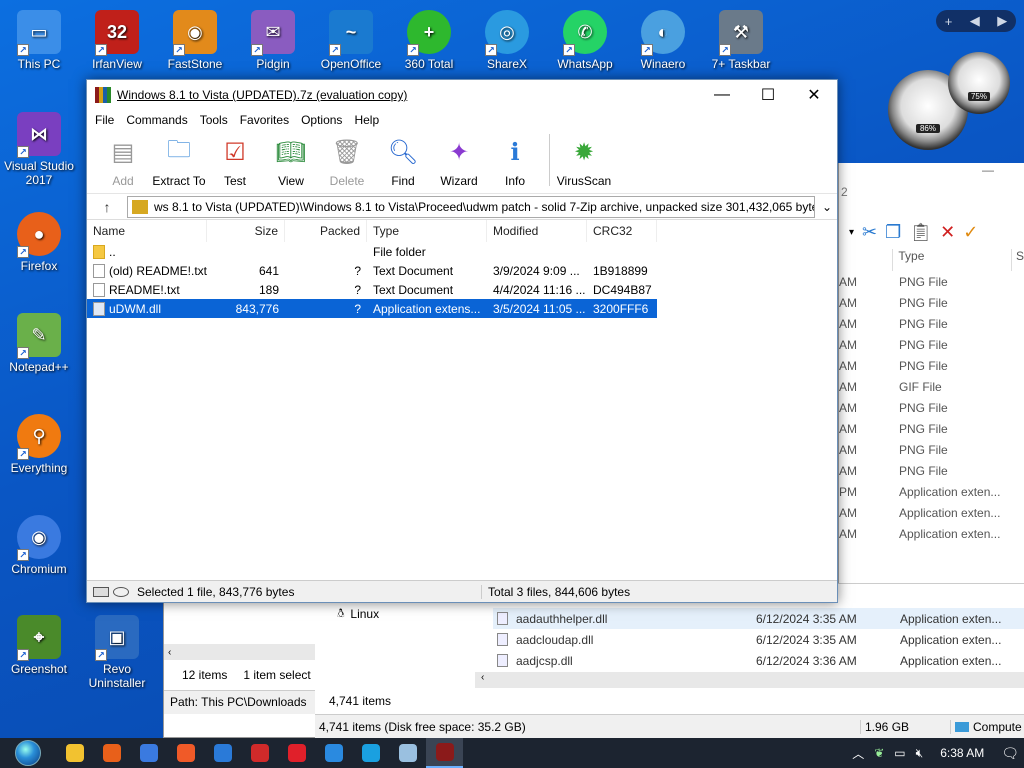  What do you see at coordinates (195, 40) in the screenshot?
I see `desktop-icon-faststone: ◉ ↗ FastStone` at bounding box center [195, 40].